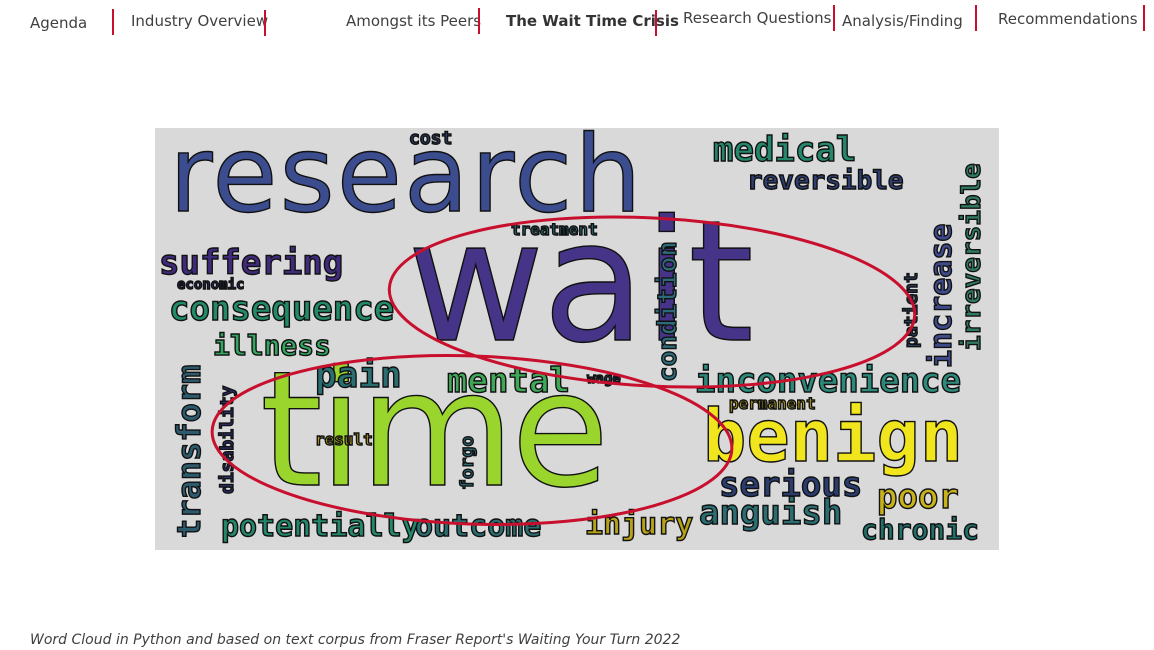  What do you see at coordinates (828, 381) in the screenshot?
I see `word-inconvenience: inconvenience` at bounding box center [828, 381].